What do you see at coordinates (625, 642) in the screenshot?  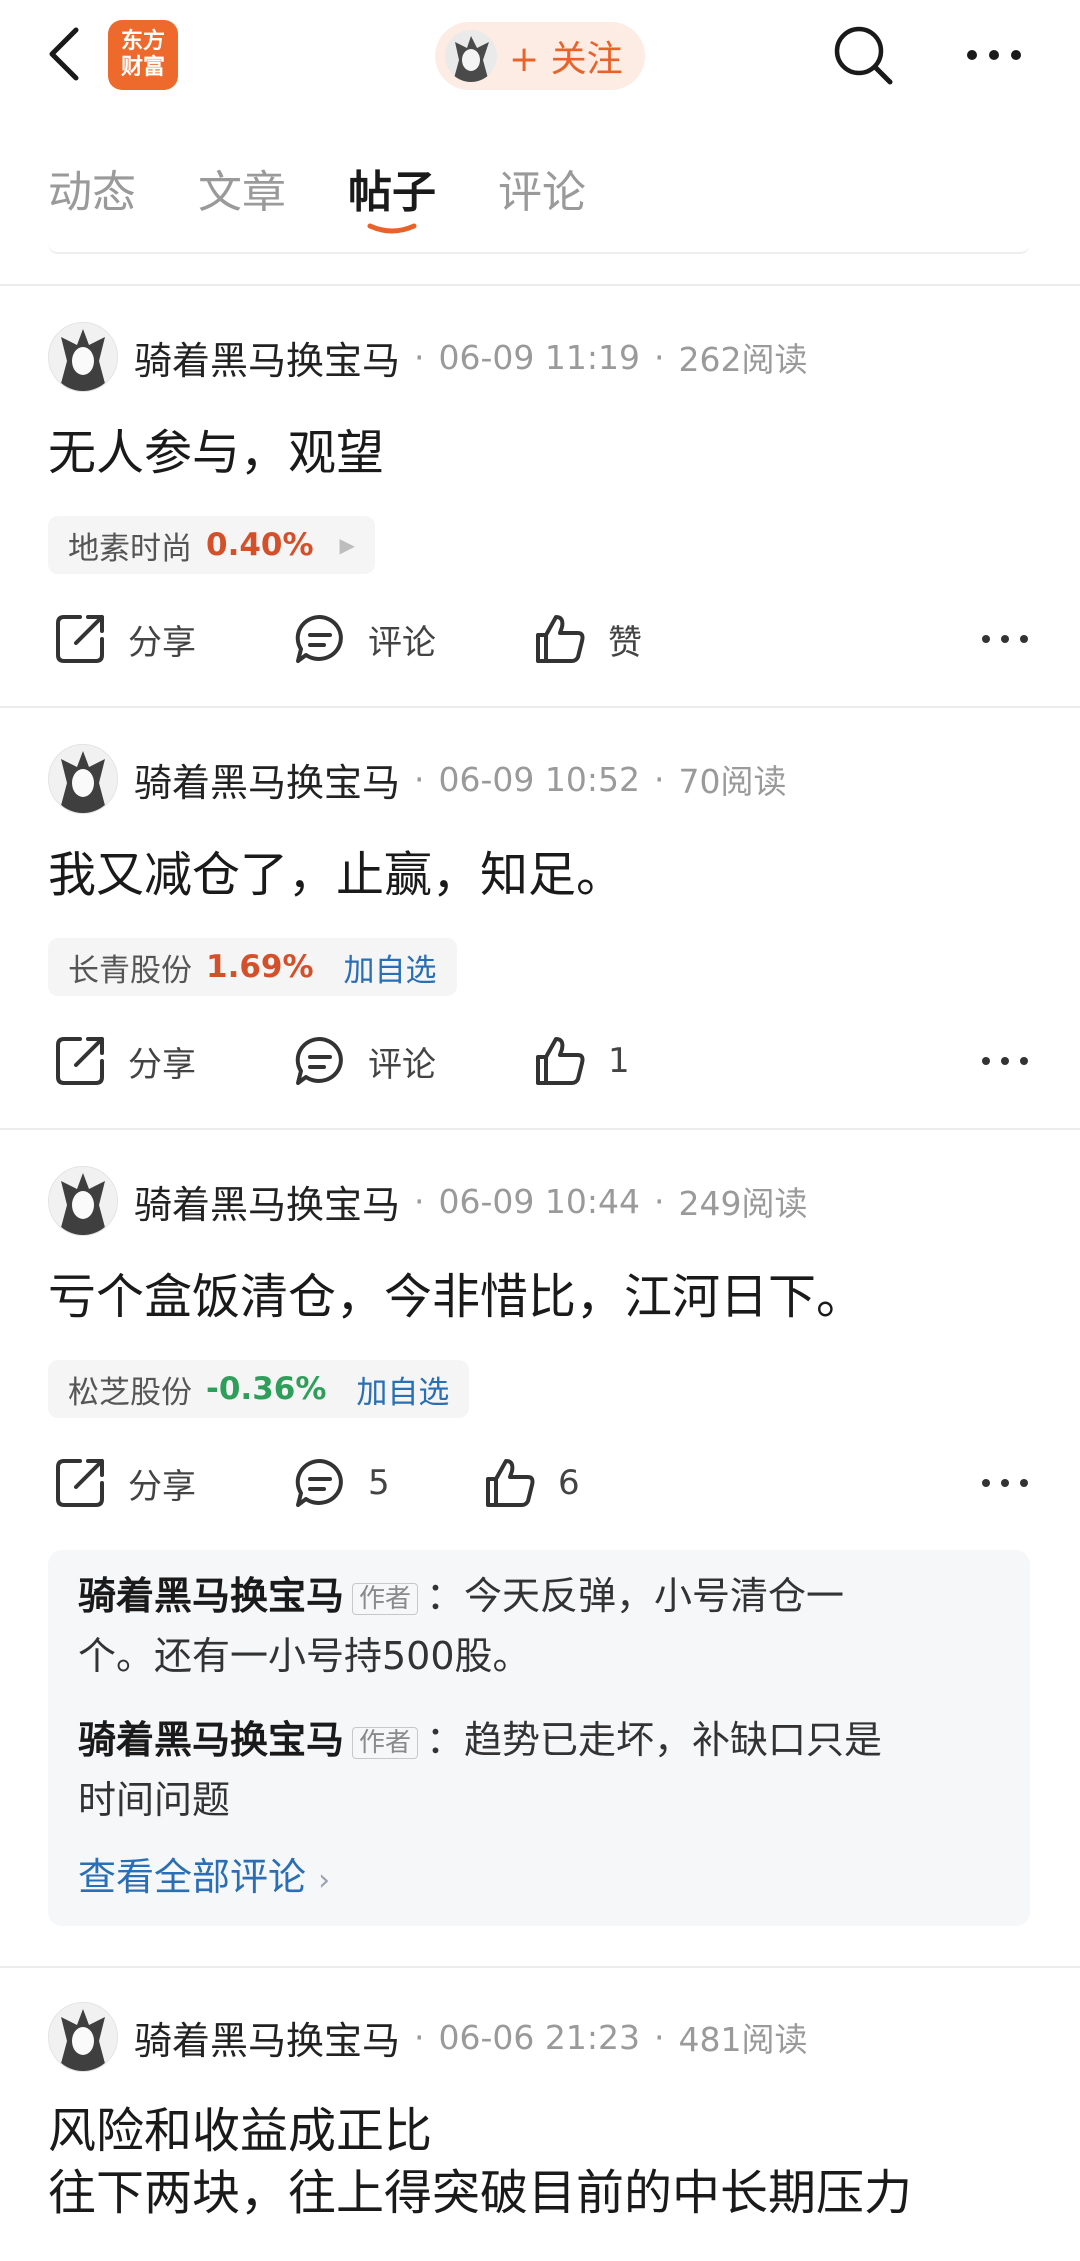 I see `like-label: 赞` at bounding box center [625, 642].